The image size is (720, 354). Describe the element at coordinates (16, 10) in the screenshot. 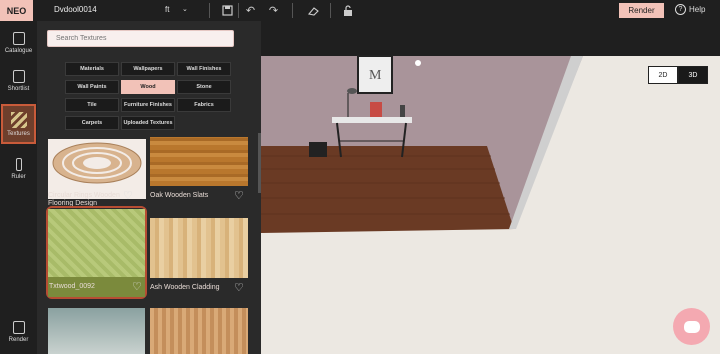

I see `app-logo: NEO` at that location.